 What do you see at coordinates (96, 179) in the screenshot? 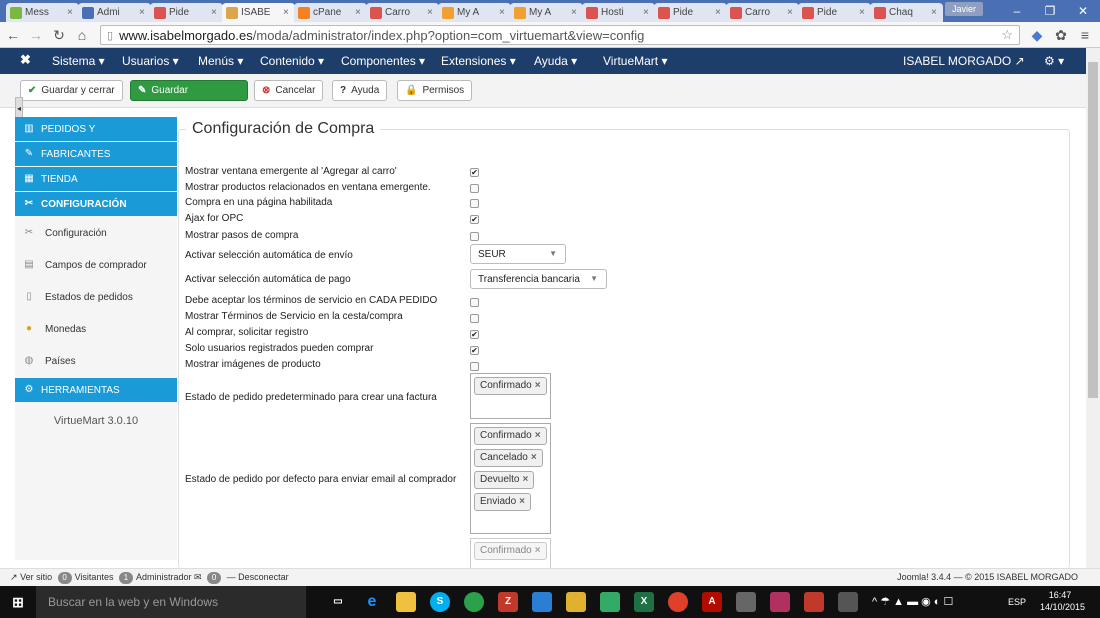
I see `sidebar-header-store: ▦ TIENDA` at bounding box center [96, 179].